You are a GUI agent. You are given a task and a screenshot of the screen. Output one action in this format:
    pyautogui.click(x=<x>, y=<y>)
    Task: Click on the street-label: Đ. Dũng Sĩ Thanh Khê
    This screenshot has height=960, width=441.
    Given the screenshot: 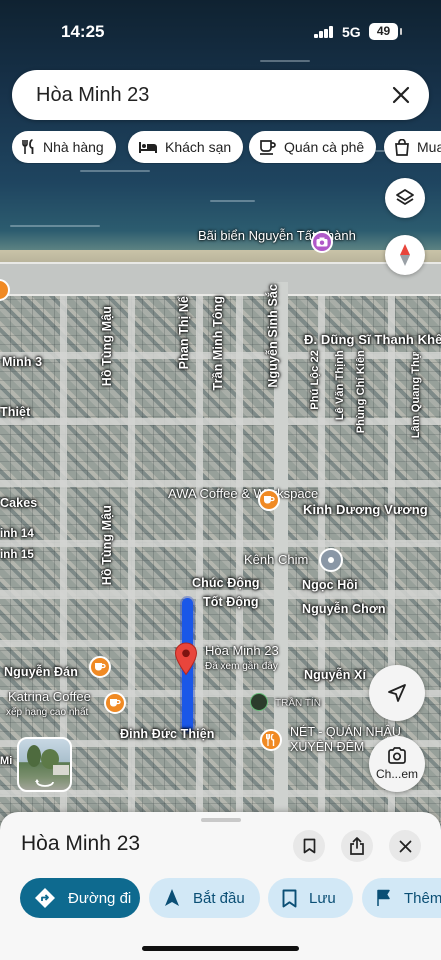 What is the action you would take?
    pyautogui.click(x=372, y=339)
    